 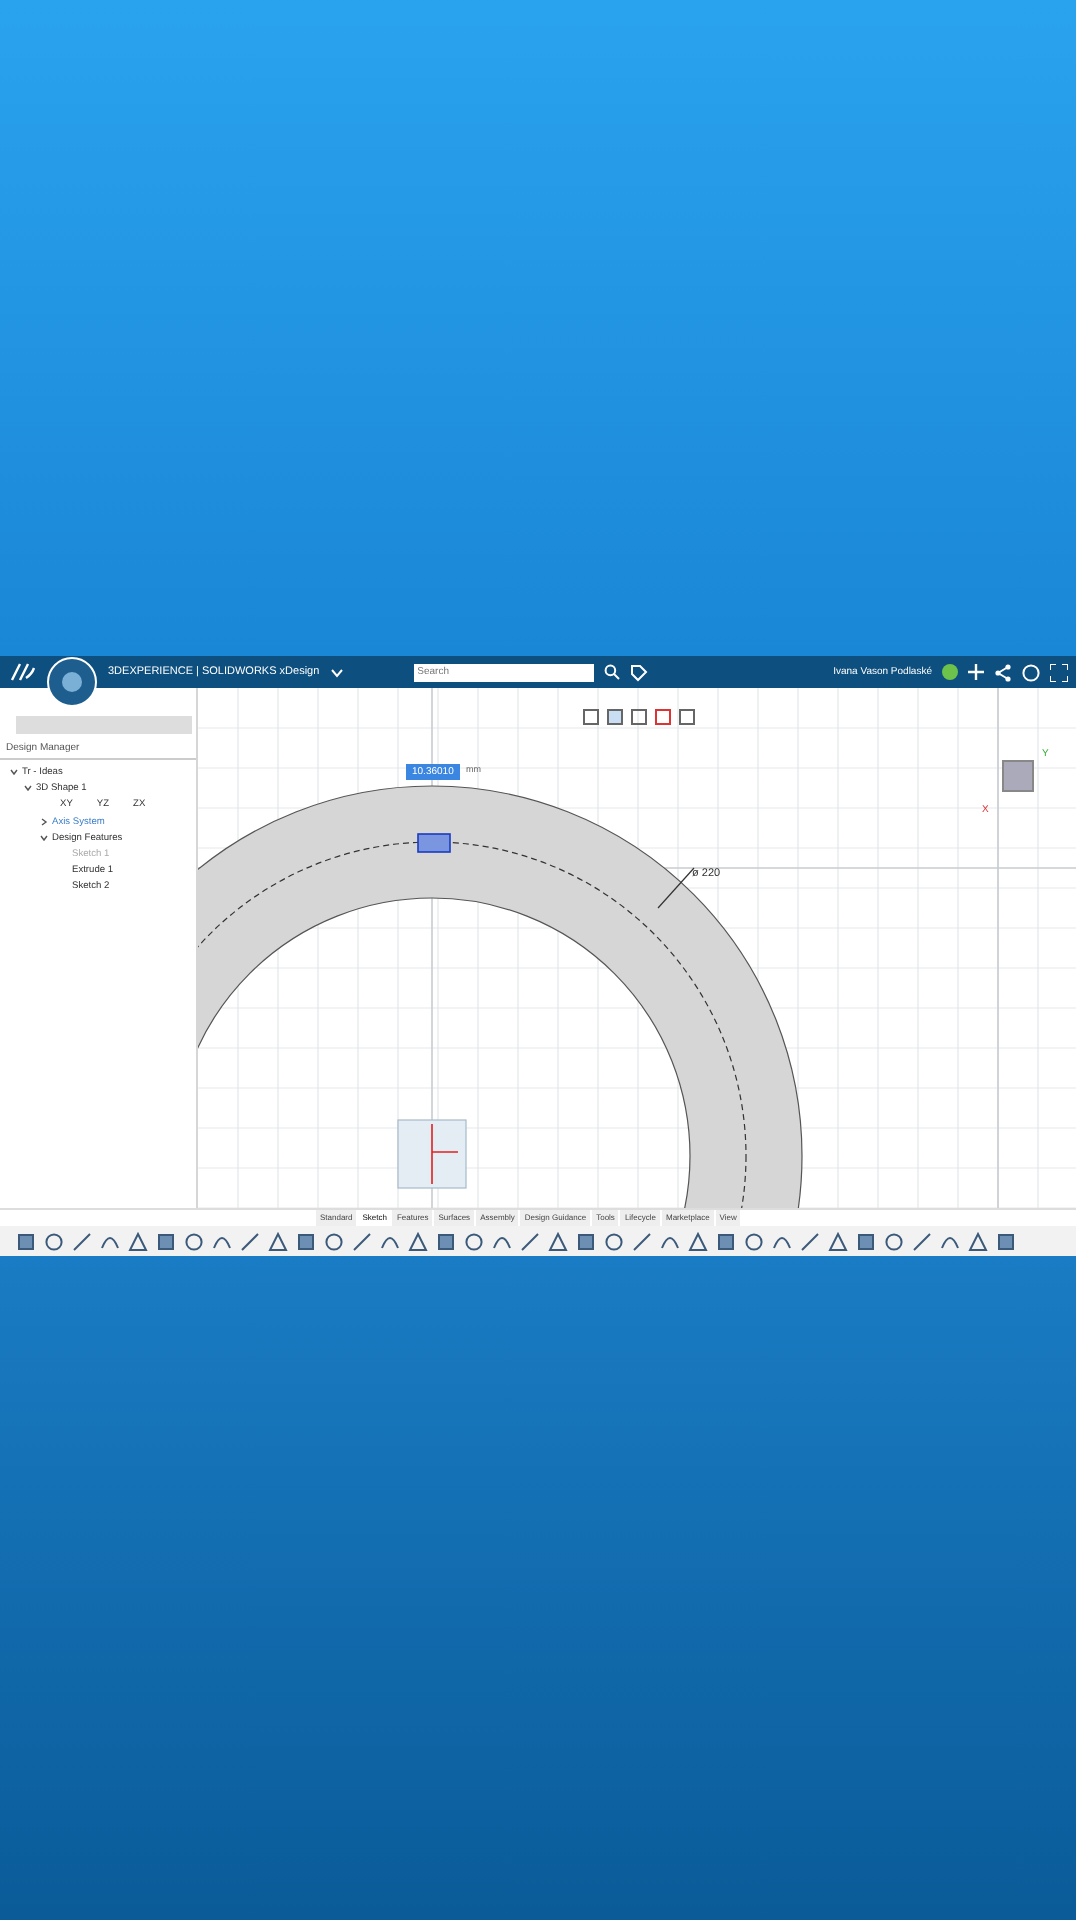 What do you see at coordinates (104, 725) in the screenshot?
I see `filter-field` at bounding box center [104, 725].